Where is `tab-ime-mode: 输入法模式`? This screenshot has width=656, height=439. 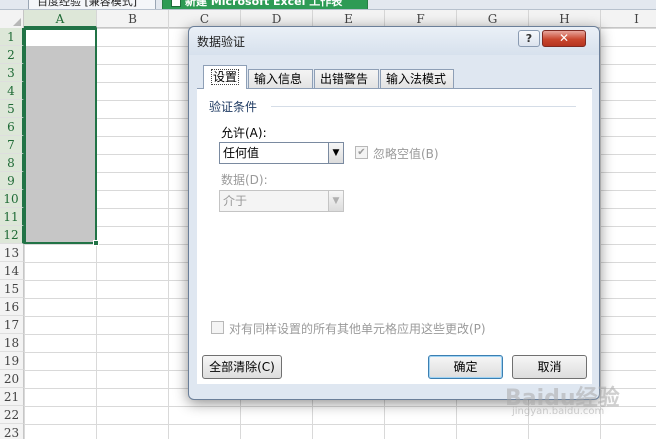
tab-ime-mode: 输入法模式 is located at coordinates (417, 79).